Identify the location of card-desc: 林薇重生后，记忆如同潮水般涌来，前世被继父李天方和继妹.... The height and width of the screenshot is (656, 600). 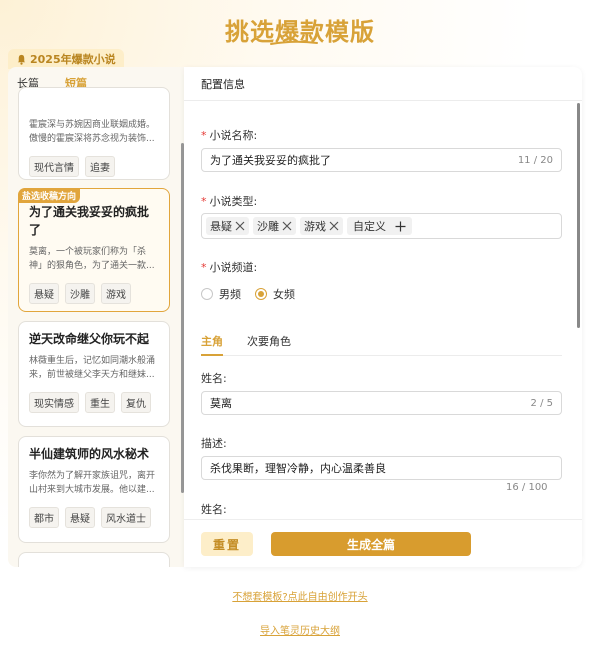
(92, 368).